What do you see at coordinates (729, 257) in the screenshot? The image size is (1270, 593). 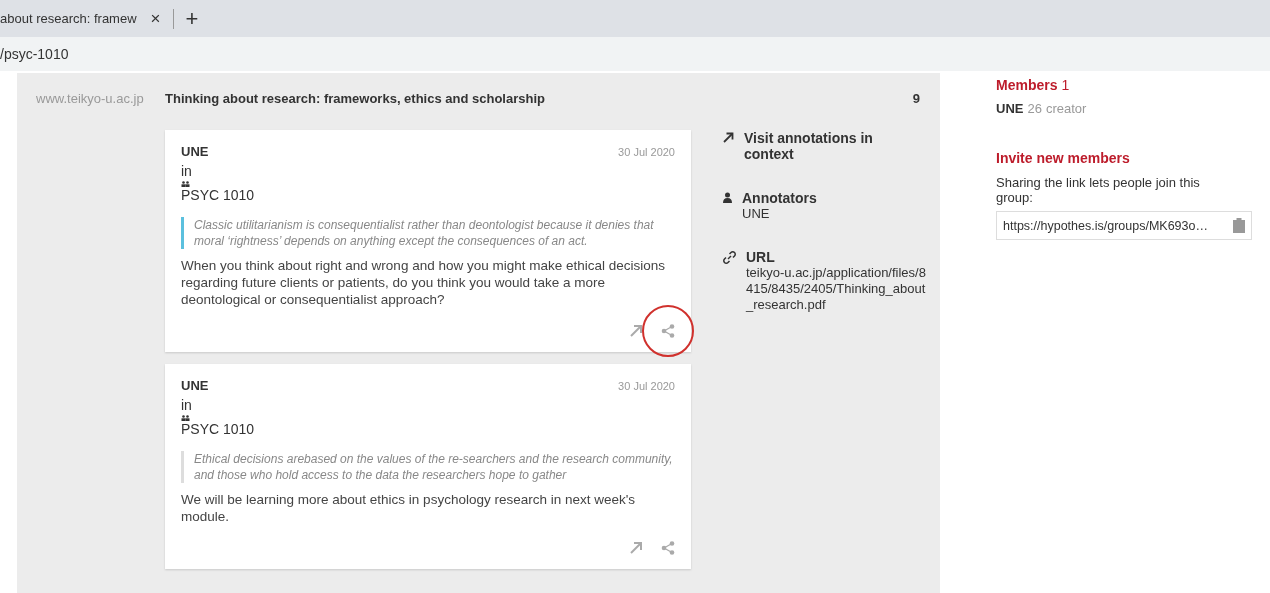 I see `link-icon` at bounding box center [729, 257].